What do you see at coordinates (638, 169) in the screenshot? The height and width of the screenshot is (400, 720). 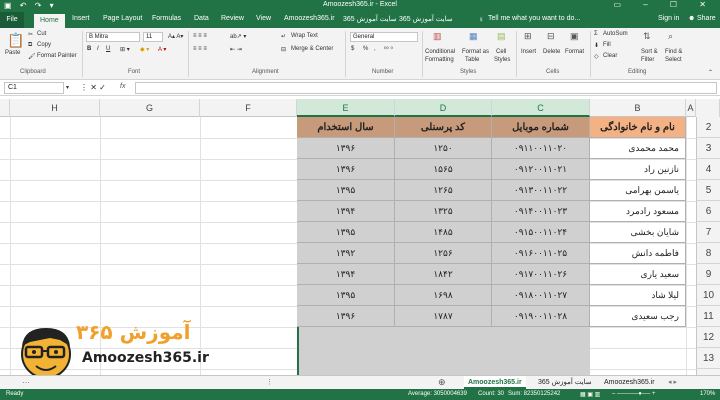 I see `table-cell-name: نازنین راد` at bounding box center [638, 169].